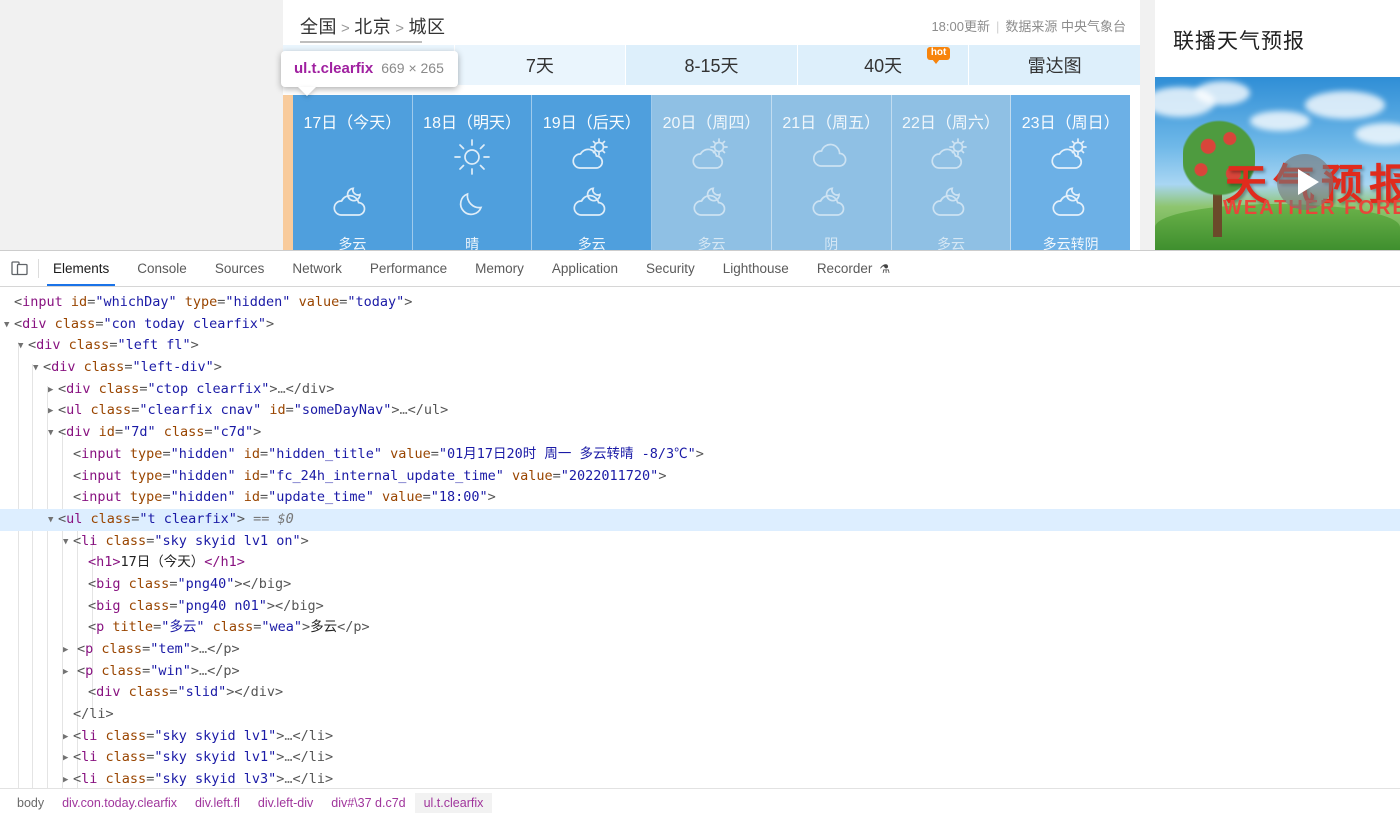 The width and height of the screenshot is (1400, 816). What do you see at coordinates (592, 172) in the screenshot?
I see `forecast-day-item: 19日（后天） 多云` at bounding box center [592, 172].